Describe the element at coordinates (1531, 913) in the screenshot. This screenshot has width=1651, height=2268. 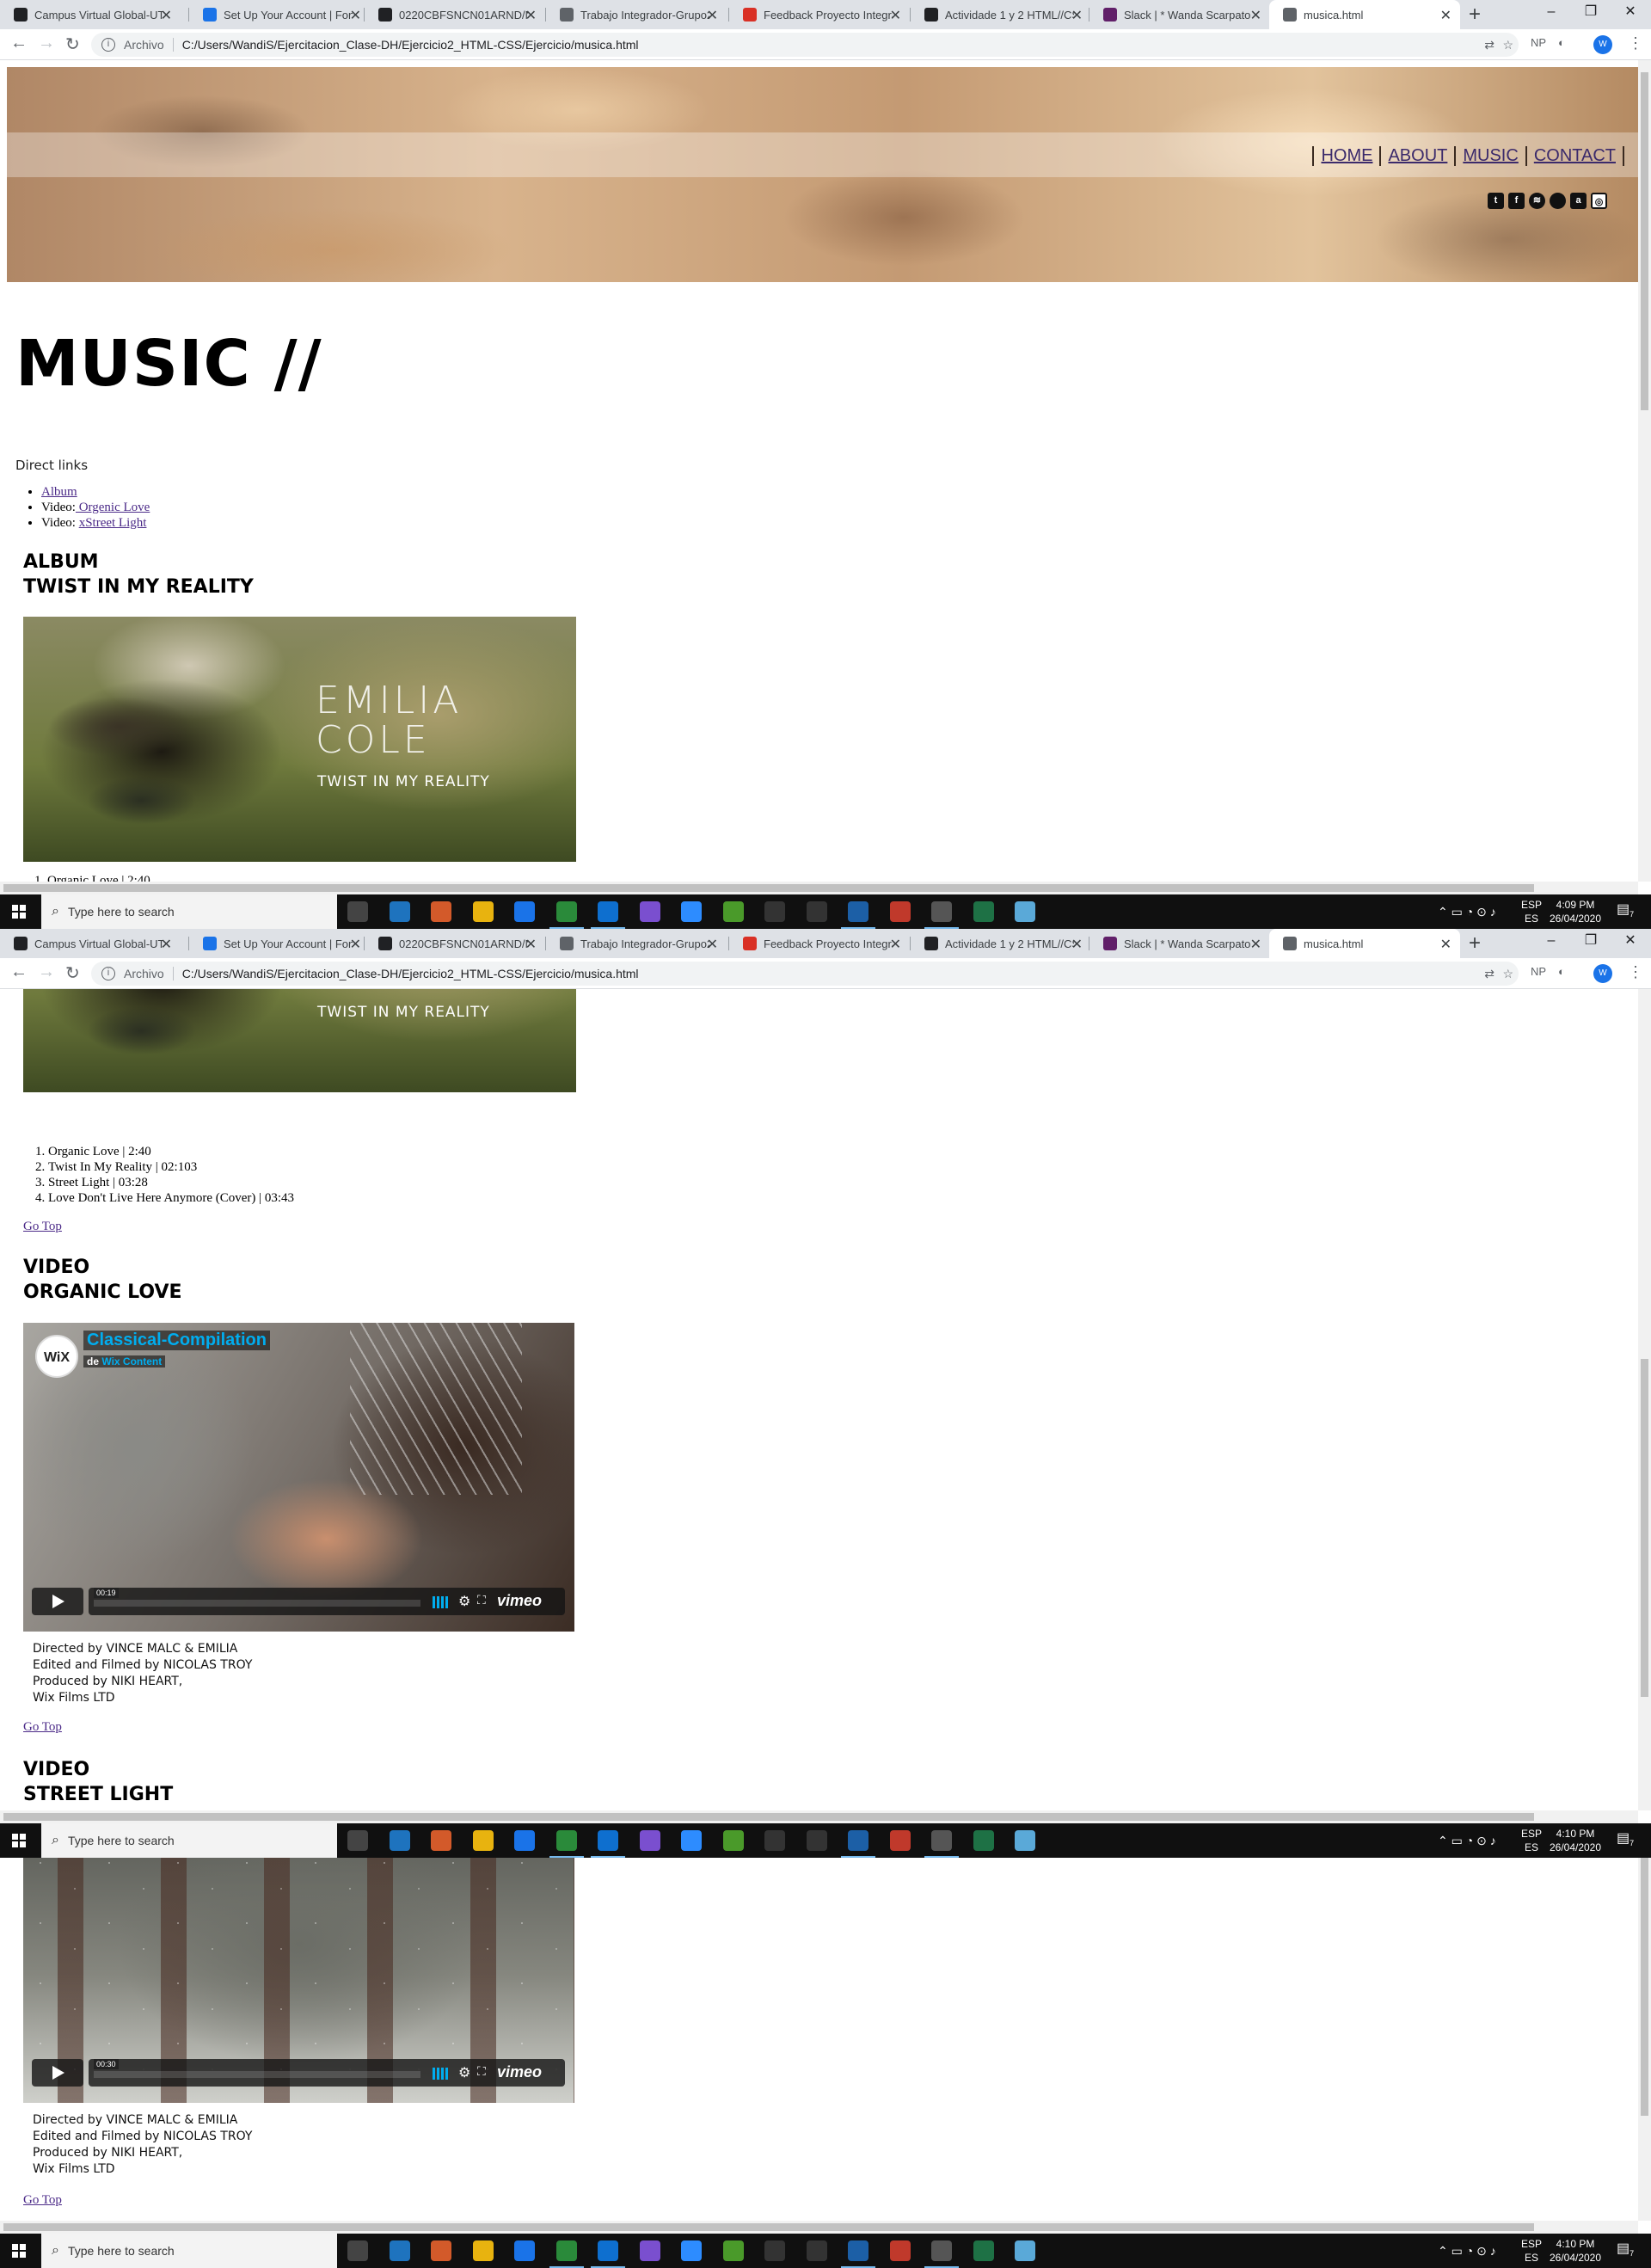
I see `language-indicator: ESP ES` at that location.